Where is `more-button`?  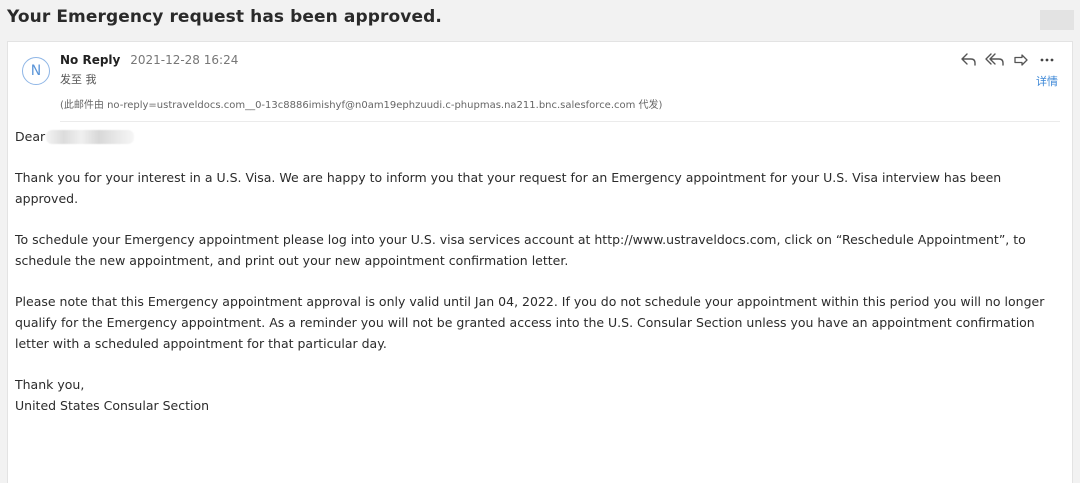
more-button is located at coordinates (1047, 60).